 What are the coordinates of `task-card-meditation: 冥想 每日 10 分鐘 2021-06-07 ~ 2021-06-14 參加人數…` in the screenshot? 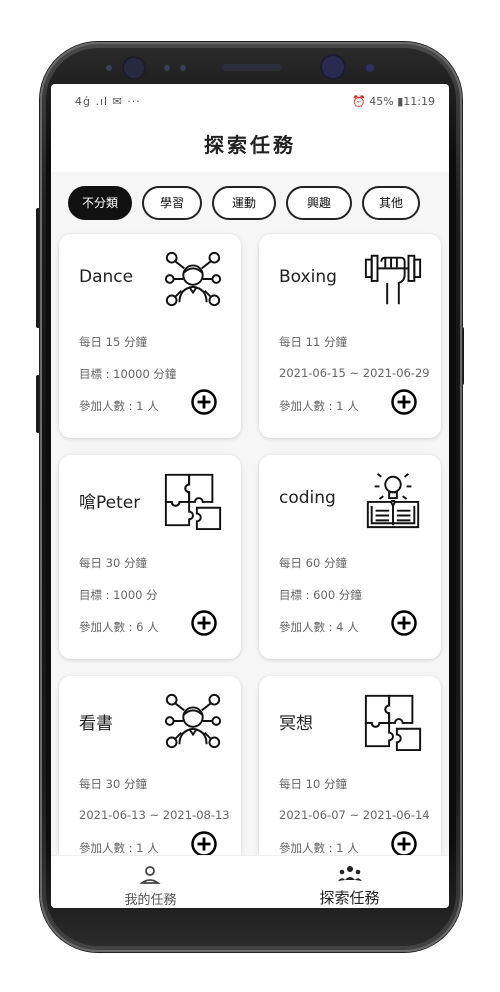 It's located at (350, 778).